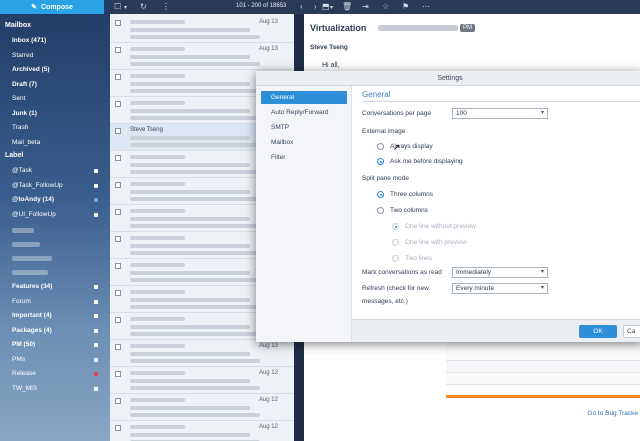  What do you see at coordinates (331, 7) in the screenshot?
I see `page-menu-icon: ▾` at bounding box center [331, 7].